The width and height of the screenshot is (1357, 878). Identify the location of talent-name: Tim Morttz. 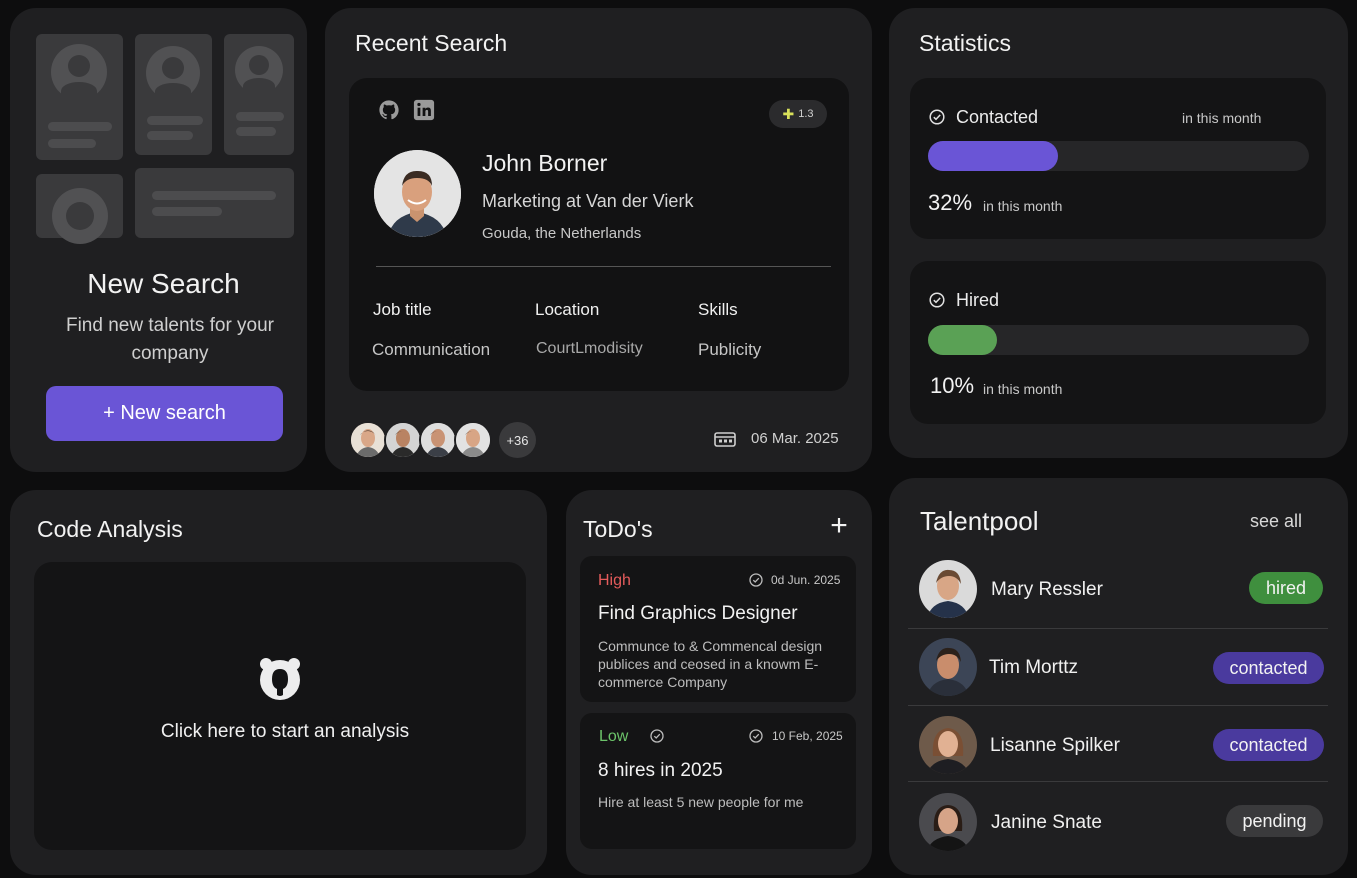
(1034, 667).